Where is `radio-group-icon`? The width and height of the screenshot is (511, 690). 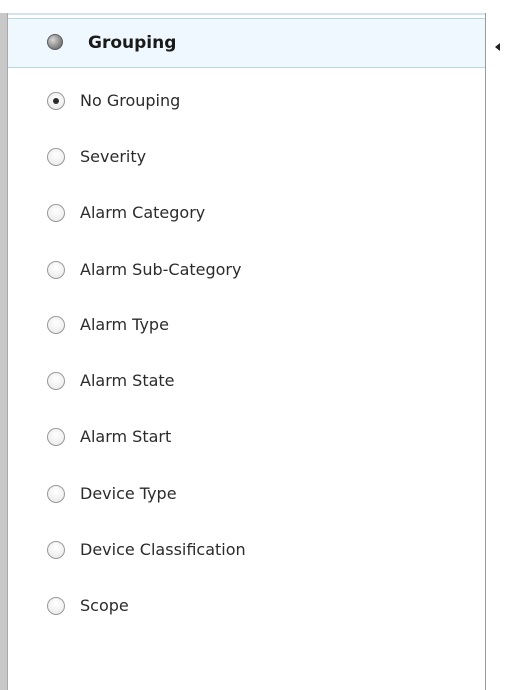 radio-group-icon is located at coordinates (55, 42).